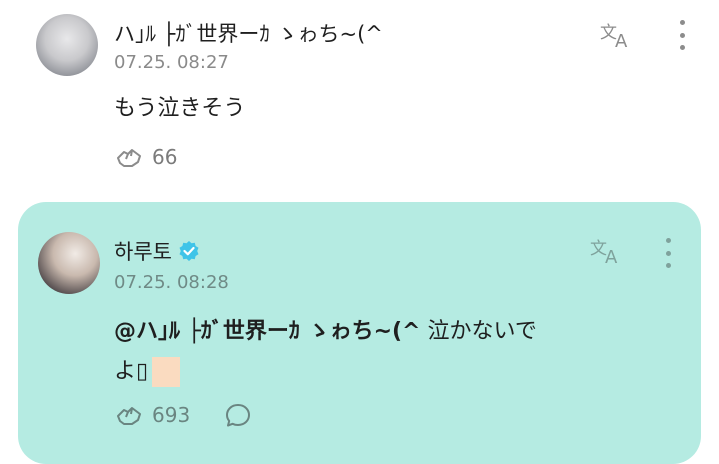 Image resolution: width=719 pixels, height=464 pixels. Describe the element at coordinates (143, 252) in the screenshot. I see `reply-username: 하루토` at that location.